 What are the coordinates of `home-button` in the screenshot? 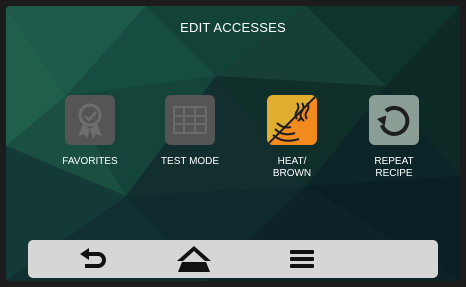 It's located at (194, 259).